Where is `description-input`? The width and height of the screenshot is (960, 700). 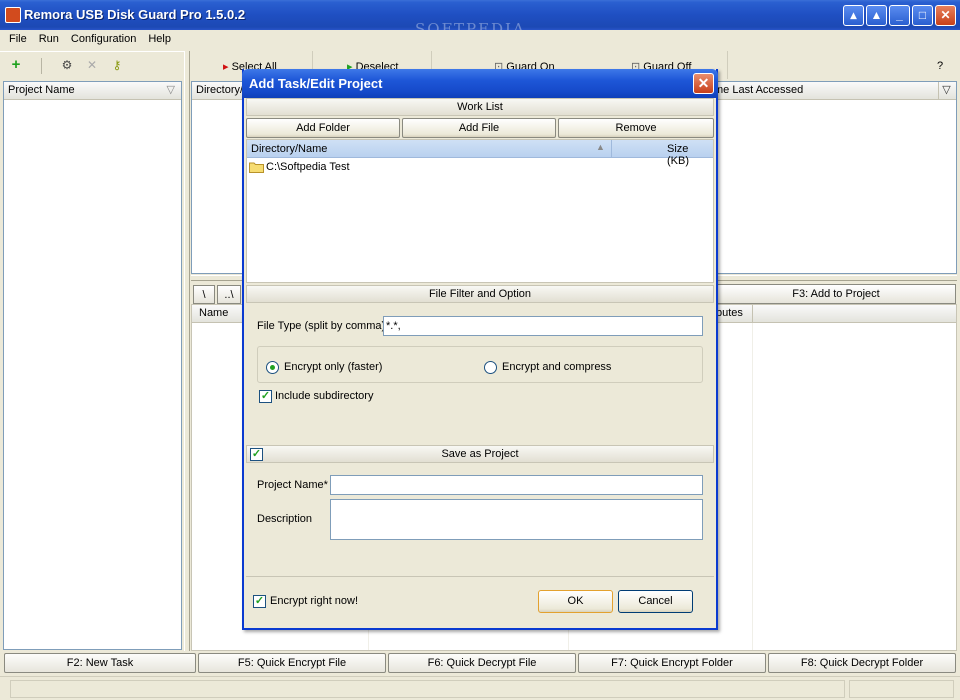 description-input is located at coordinates (516, 519).